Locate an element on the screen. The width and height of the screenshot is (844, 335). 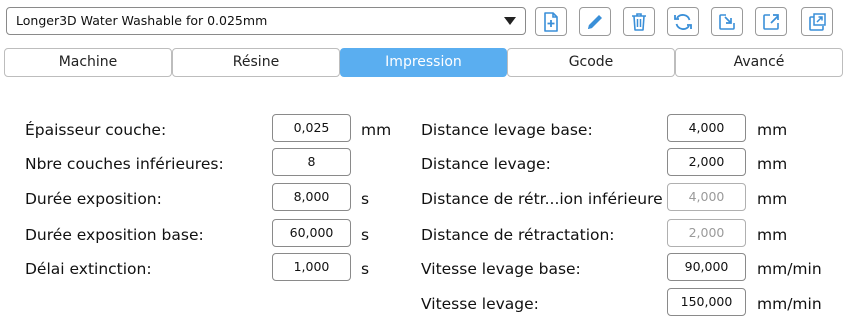
lift-speed-input: 150,000 is located at coordinates (706, 302).